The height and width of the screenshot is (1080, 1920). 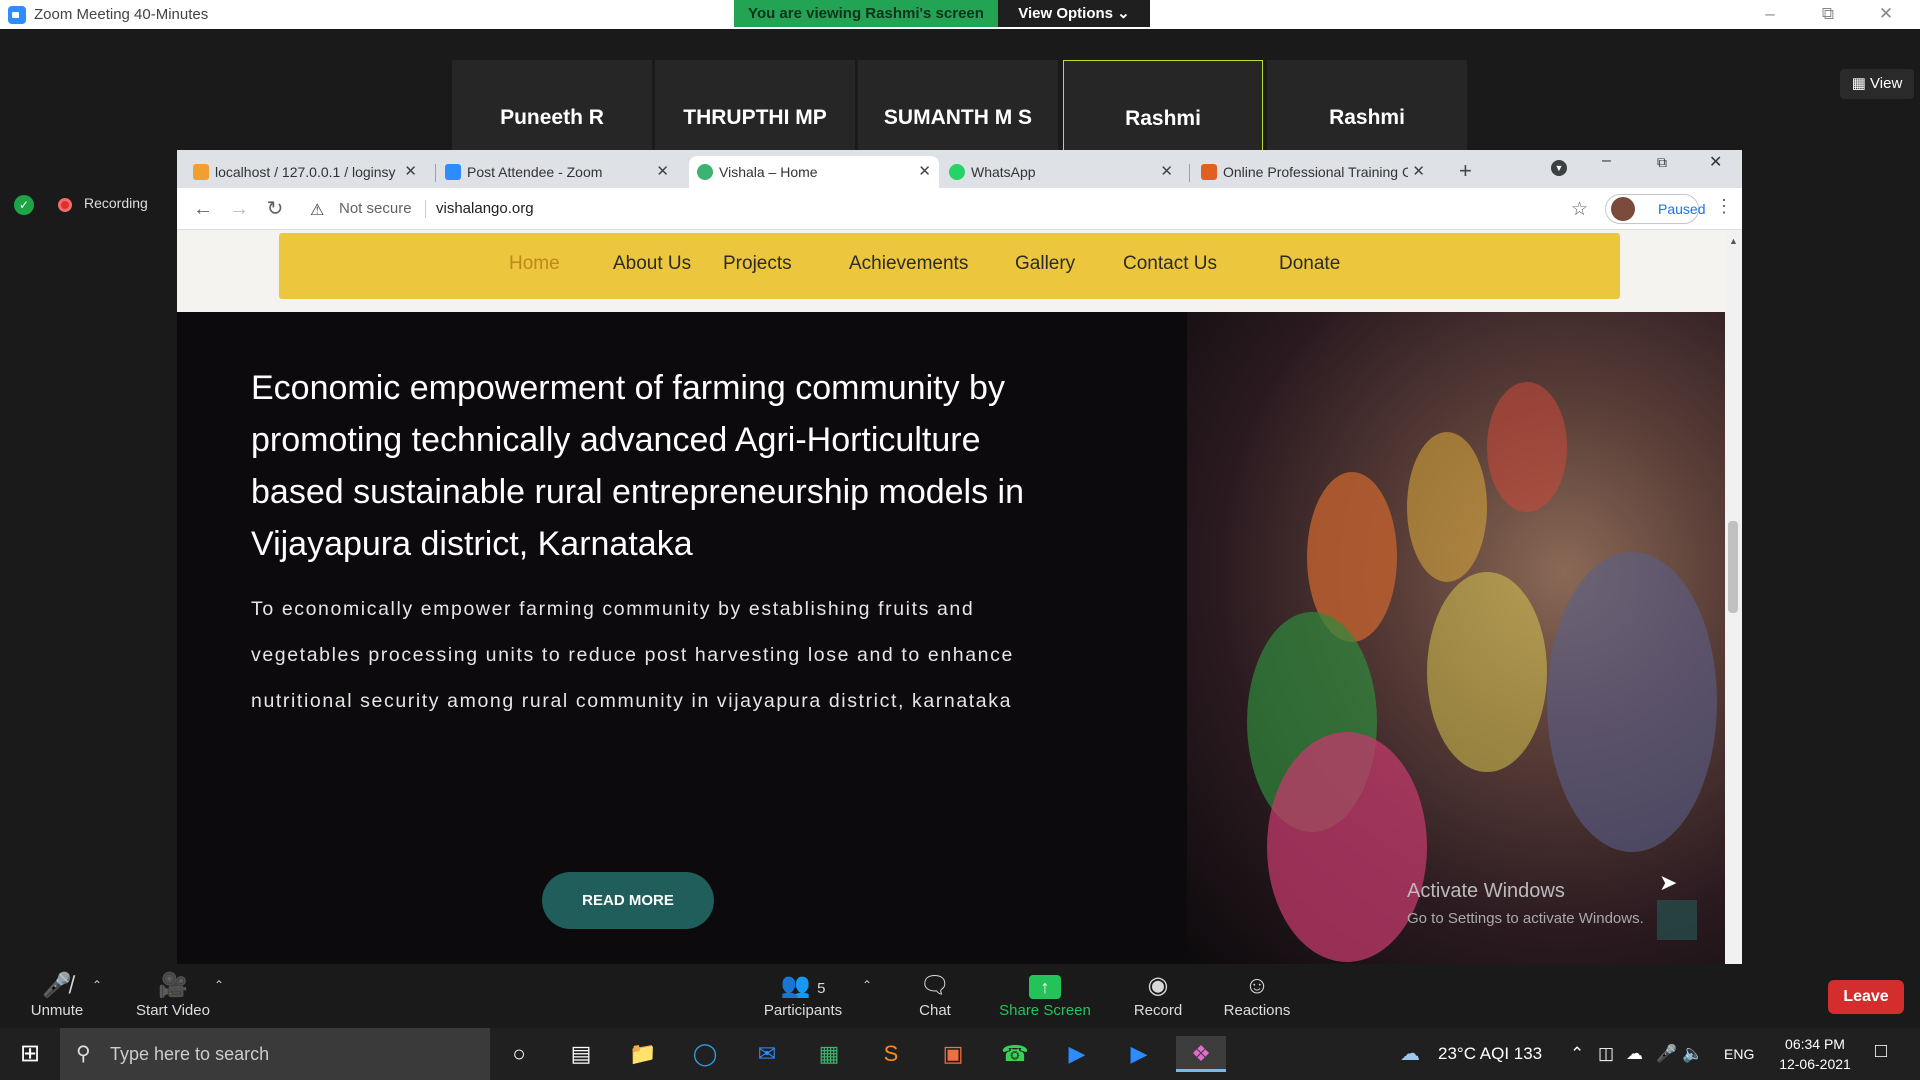 What do you see at coordinates (1866, 997) in the screenshot?
I see `leave-button: Leave` at bounding box center [1866, 997].